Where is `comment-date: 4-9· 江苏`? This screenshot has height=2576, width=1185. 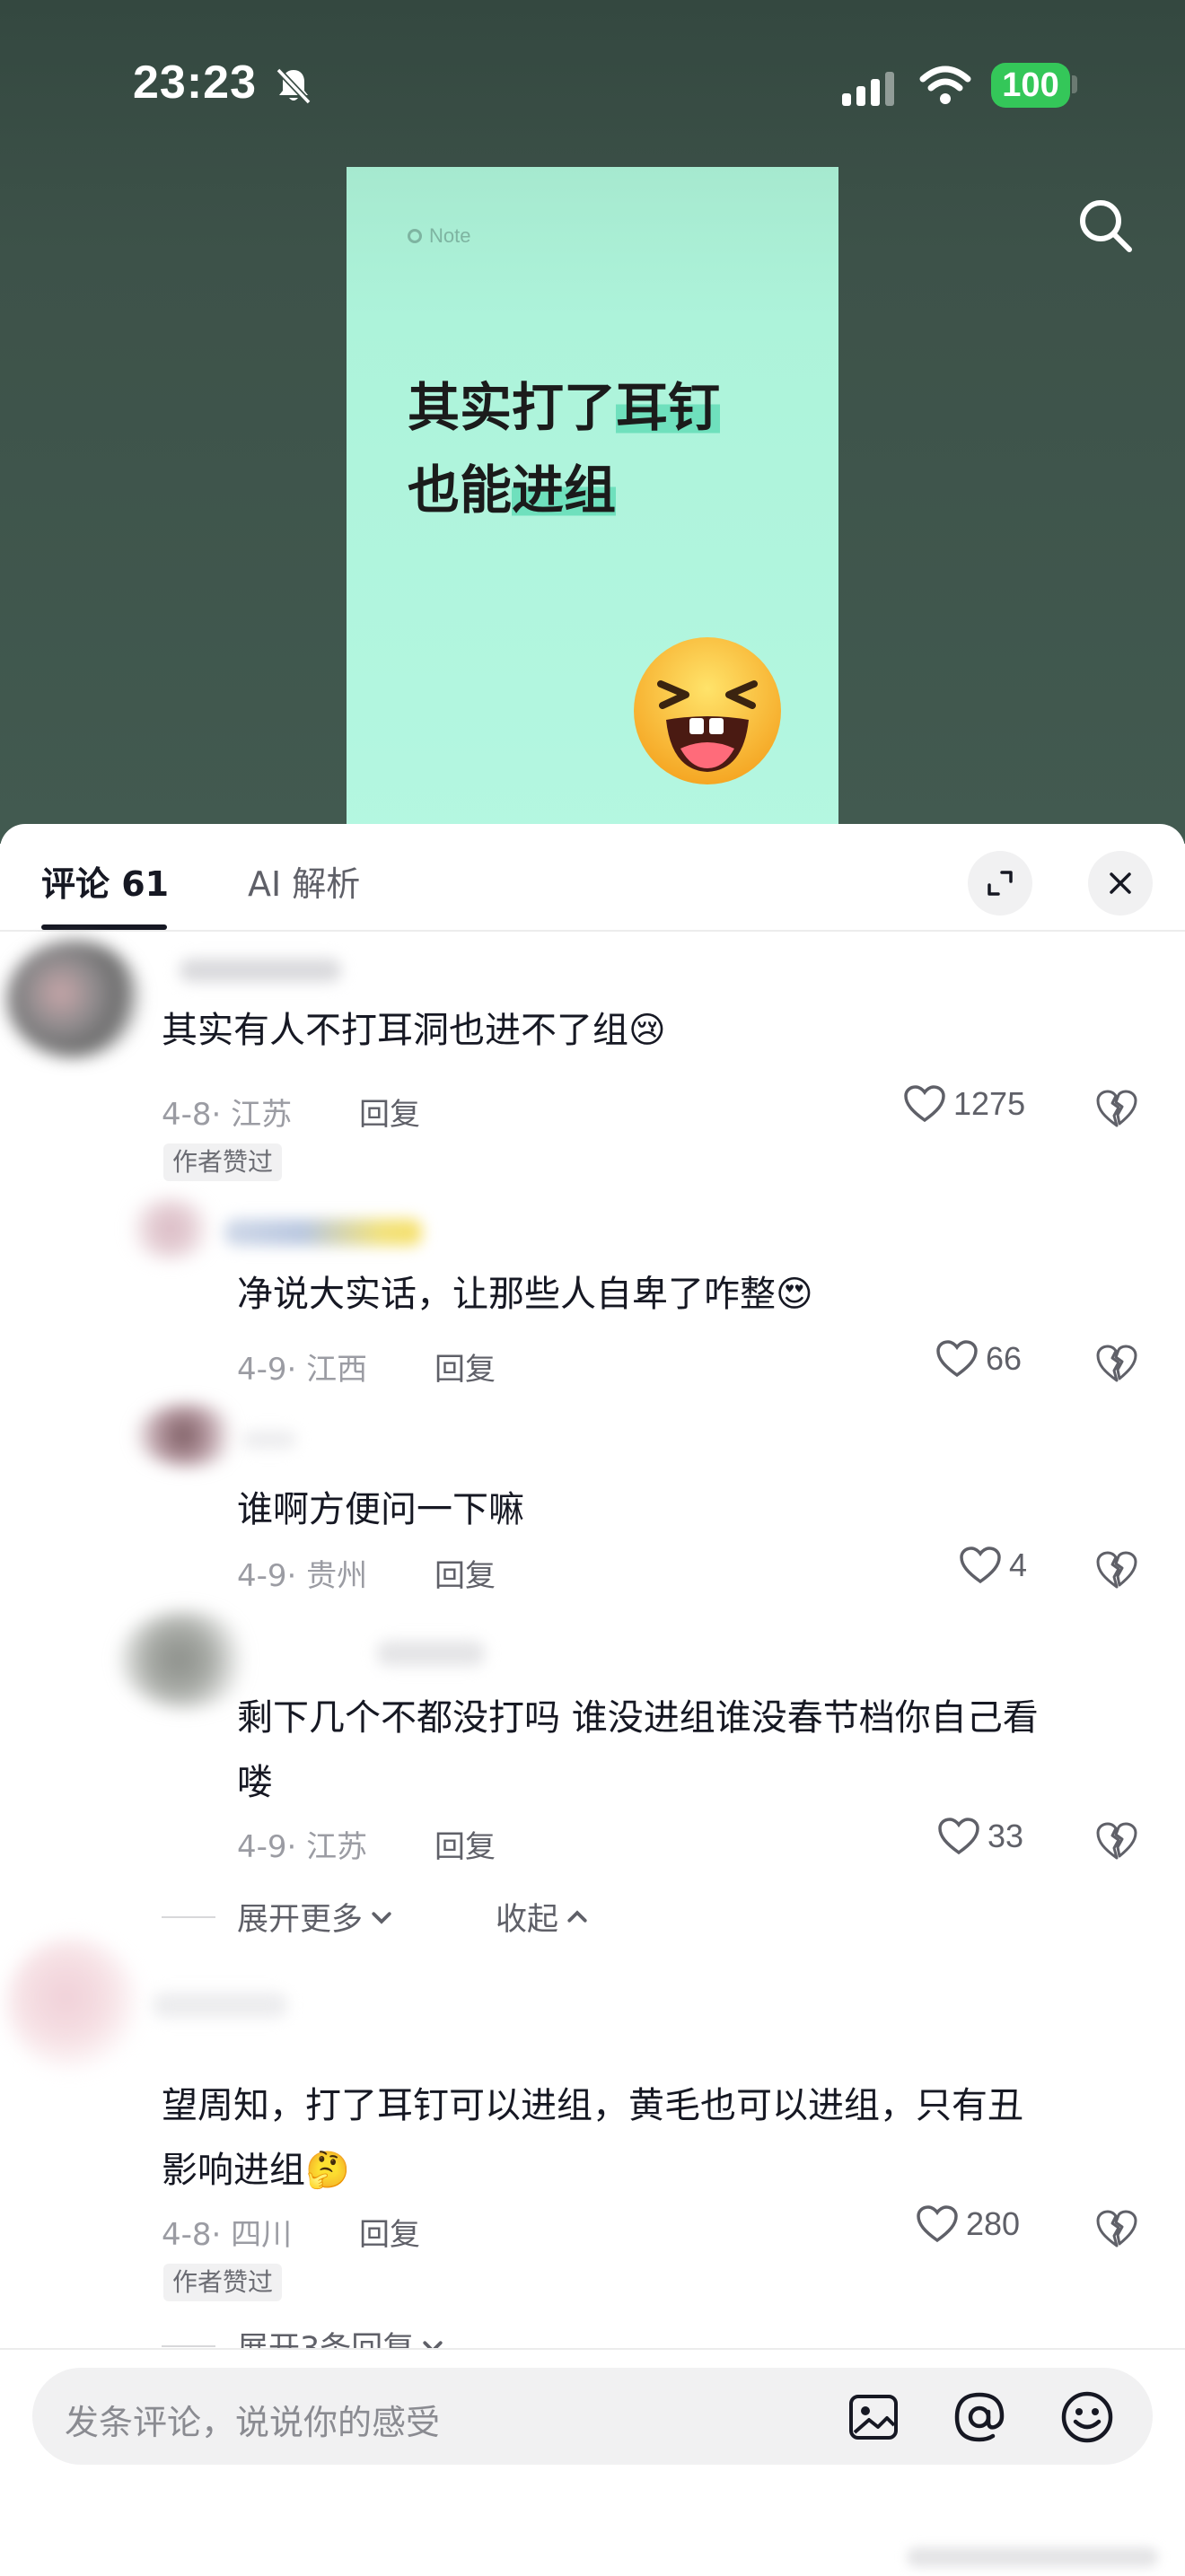
comment-date: 4-9· 江苏 is located at coordinates (302, 1847).